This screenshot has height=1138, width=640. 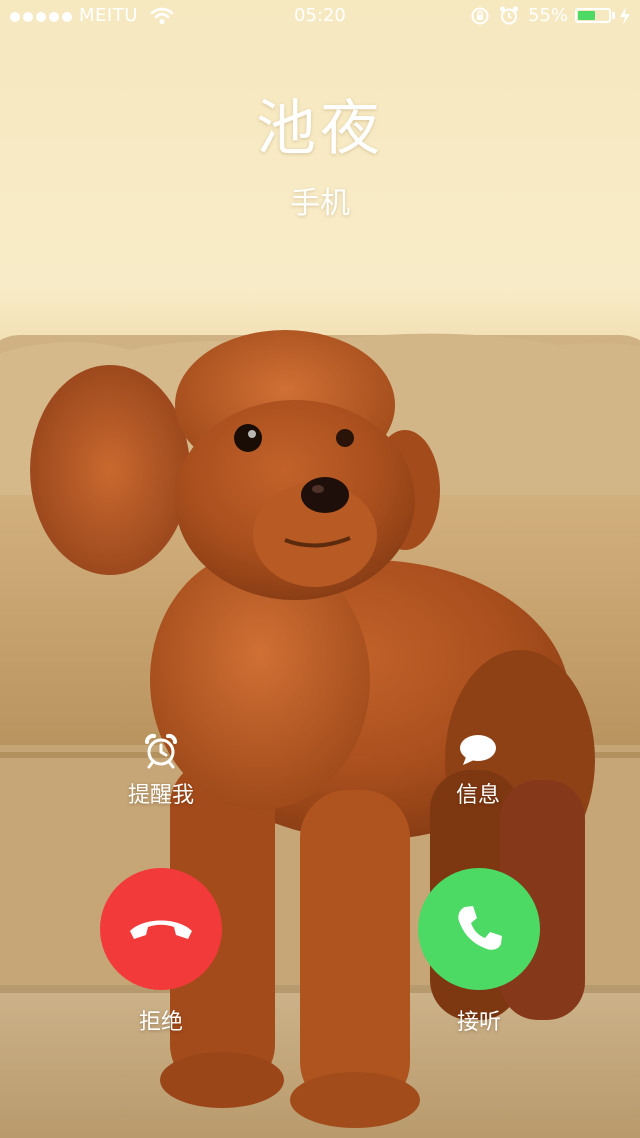 What do you see at coordinates (477, 795) in the screenshot?
I see `message-label: 信息` at bounding box center [477, 795].